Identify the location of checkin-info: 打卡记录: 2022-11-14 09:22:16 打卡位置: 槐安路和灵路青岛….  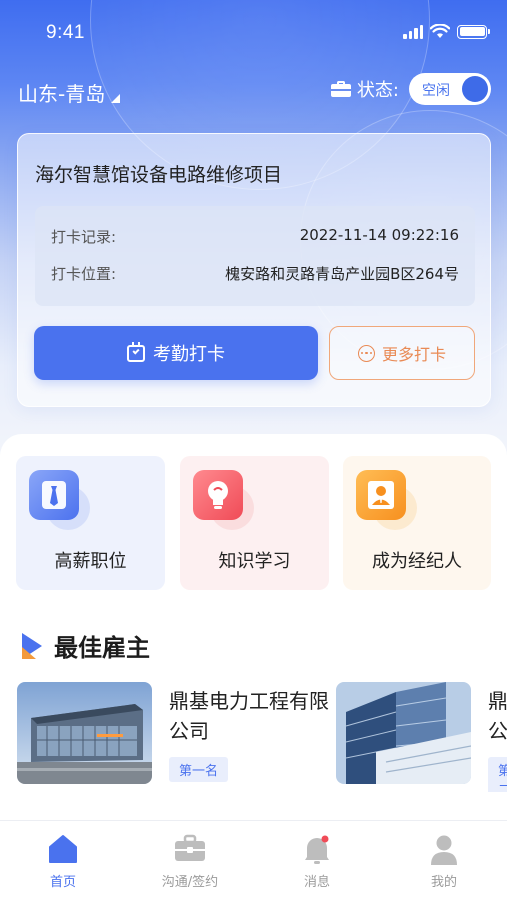
(255, 256).